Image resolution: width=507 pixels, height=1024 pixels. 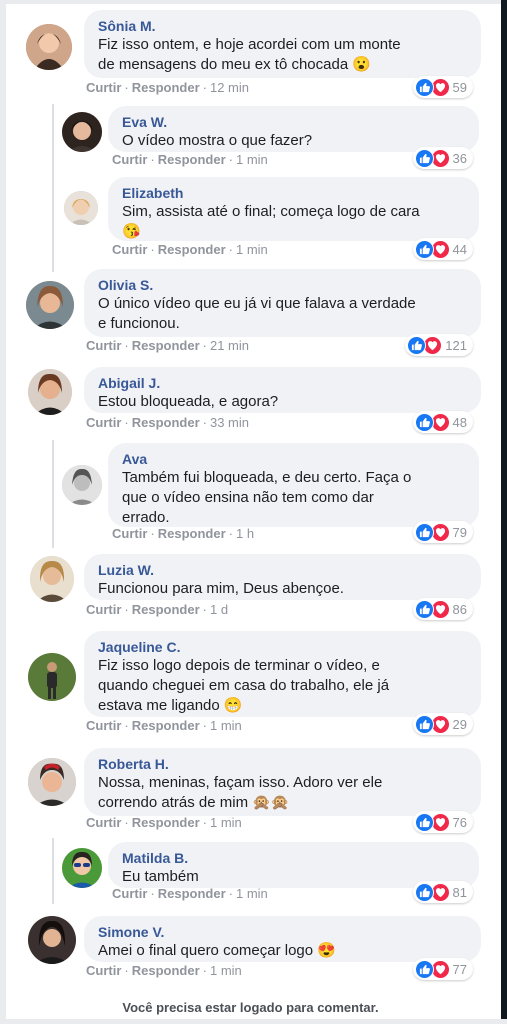 I want to click on login-required-notice: Você precisa estar logado para comentar., so click(x=250, y=1007).